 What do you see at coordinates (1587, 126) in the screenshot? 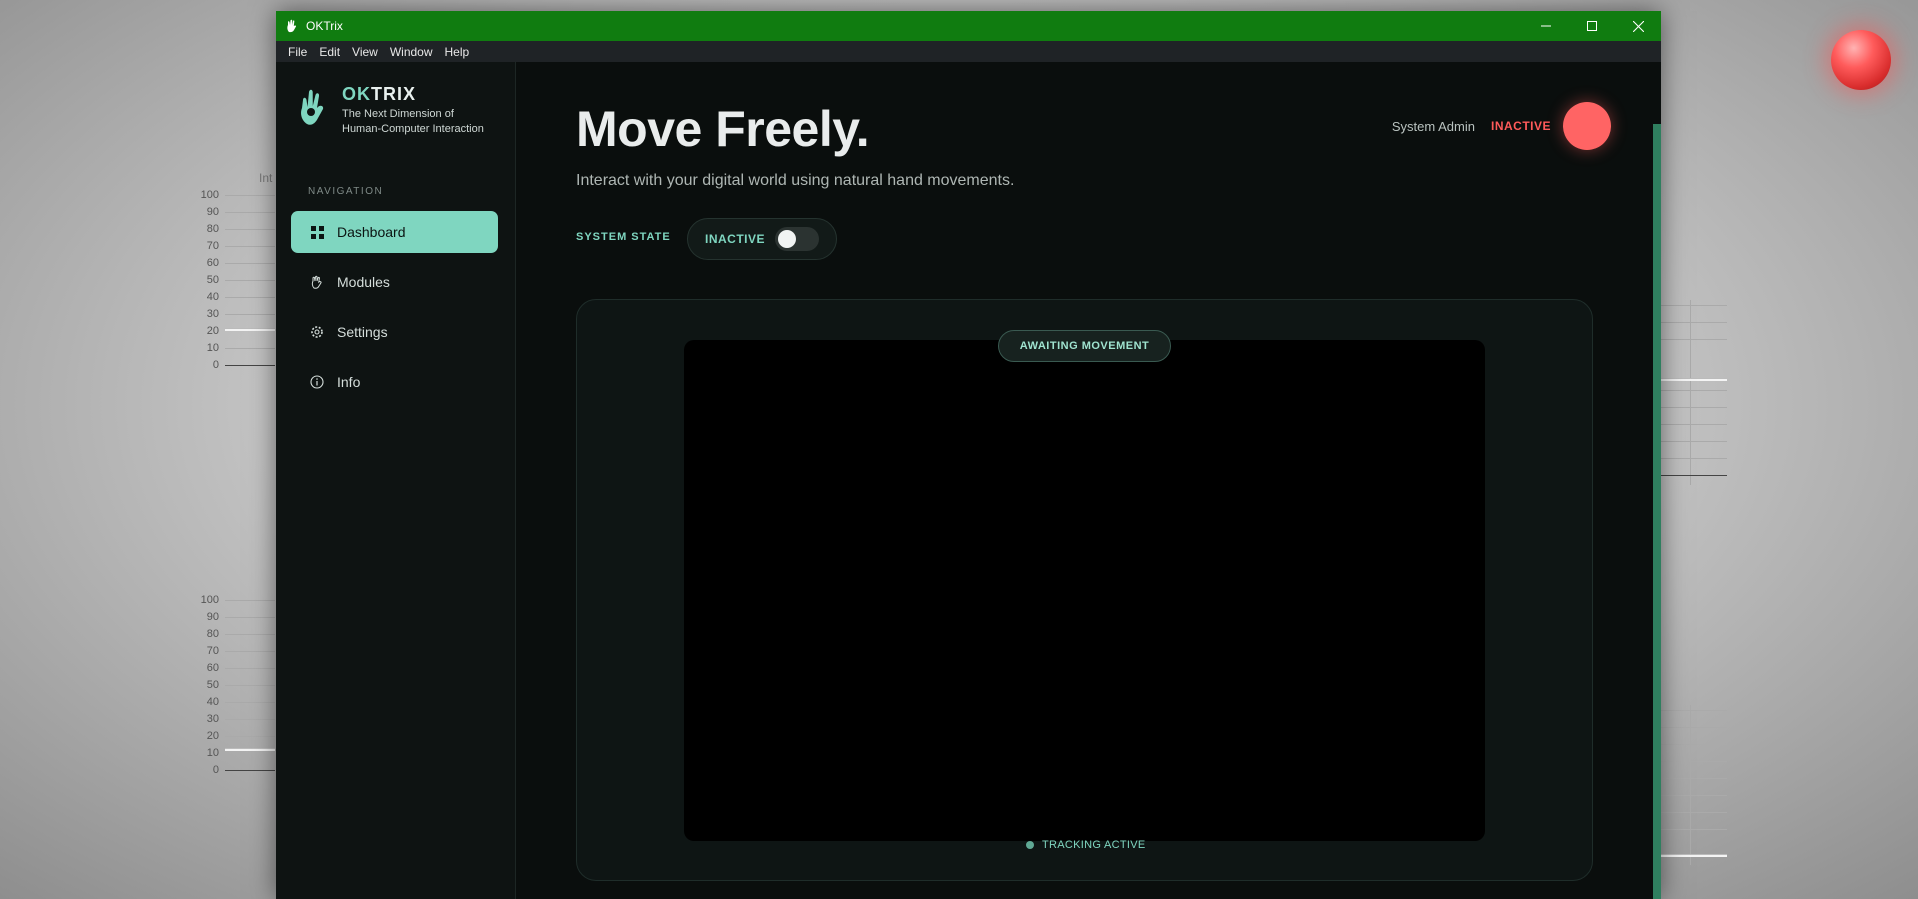
I see `status-indicator` at bounding box center [1587, 126].